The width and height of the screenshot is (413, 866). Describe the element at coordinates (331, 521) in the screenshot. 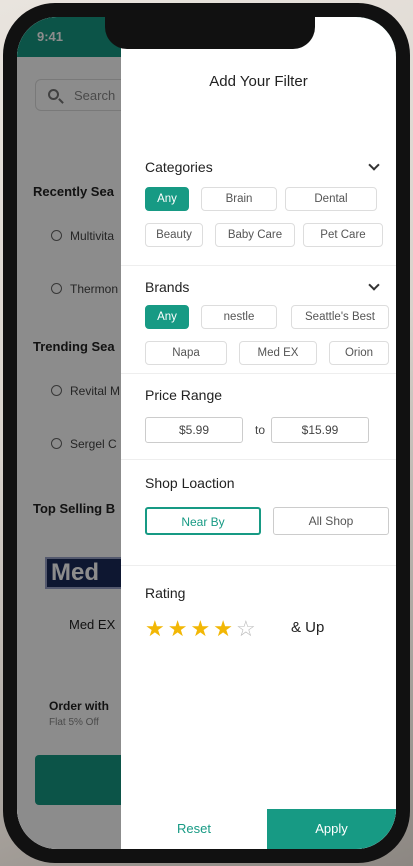

I see `shop-all-button: All Shop` at that location.